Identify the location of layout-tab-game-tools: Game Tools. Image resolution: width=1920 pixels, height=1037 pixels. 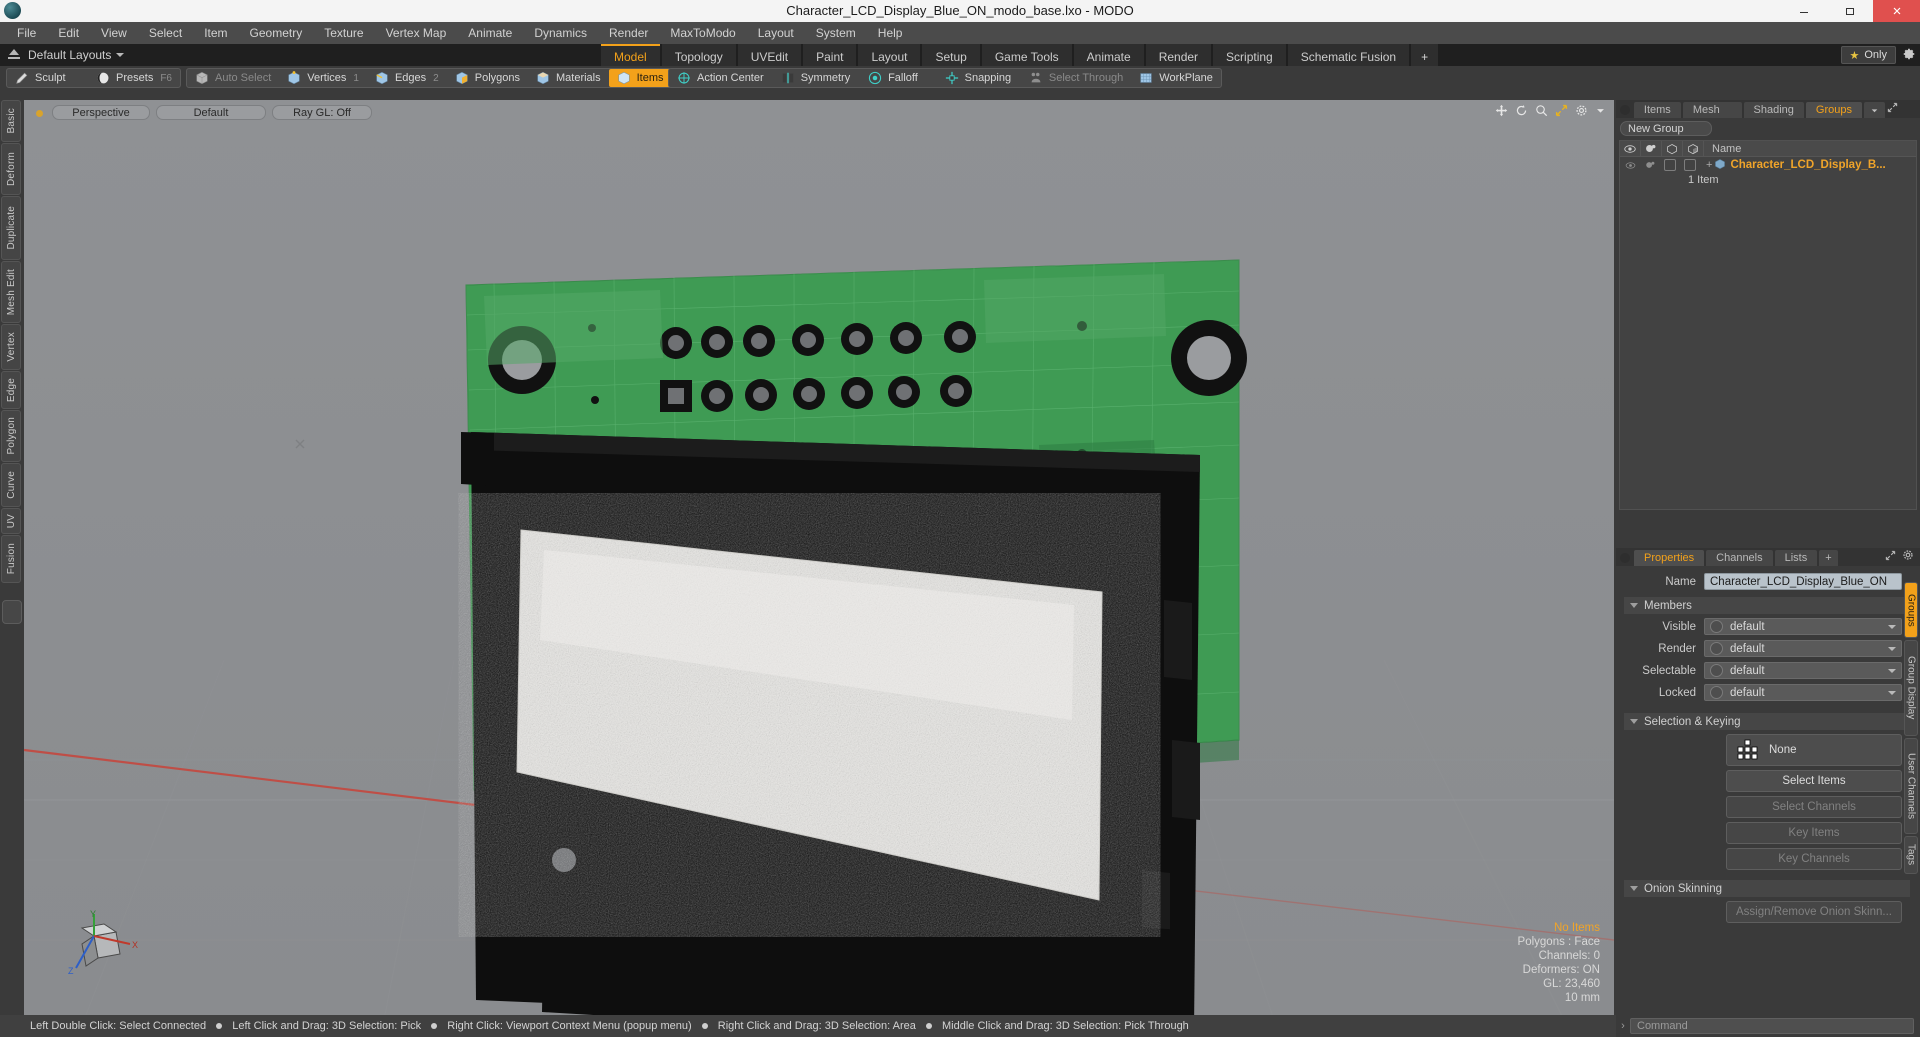
(1026, 55).